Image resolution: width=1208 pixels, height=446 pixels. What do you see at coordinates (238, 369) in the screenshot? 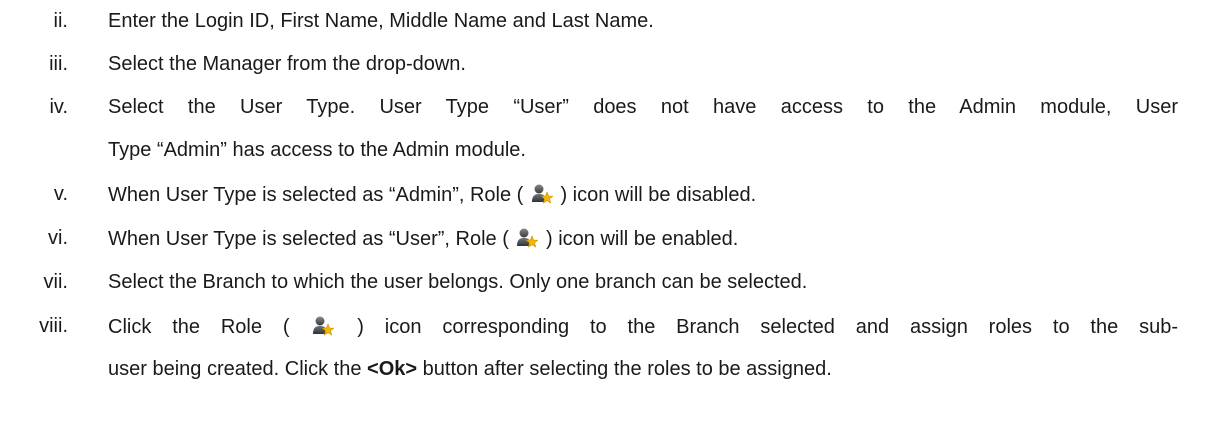
I see `text-before-bold: user being created. Click the` at bounding box center [238, 369].